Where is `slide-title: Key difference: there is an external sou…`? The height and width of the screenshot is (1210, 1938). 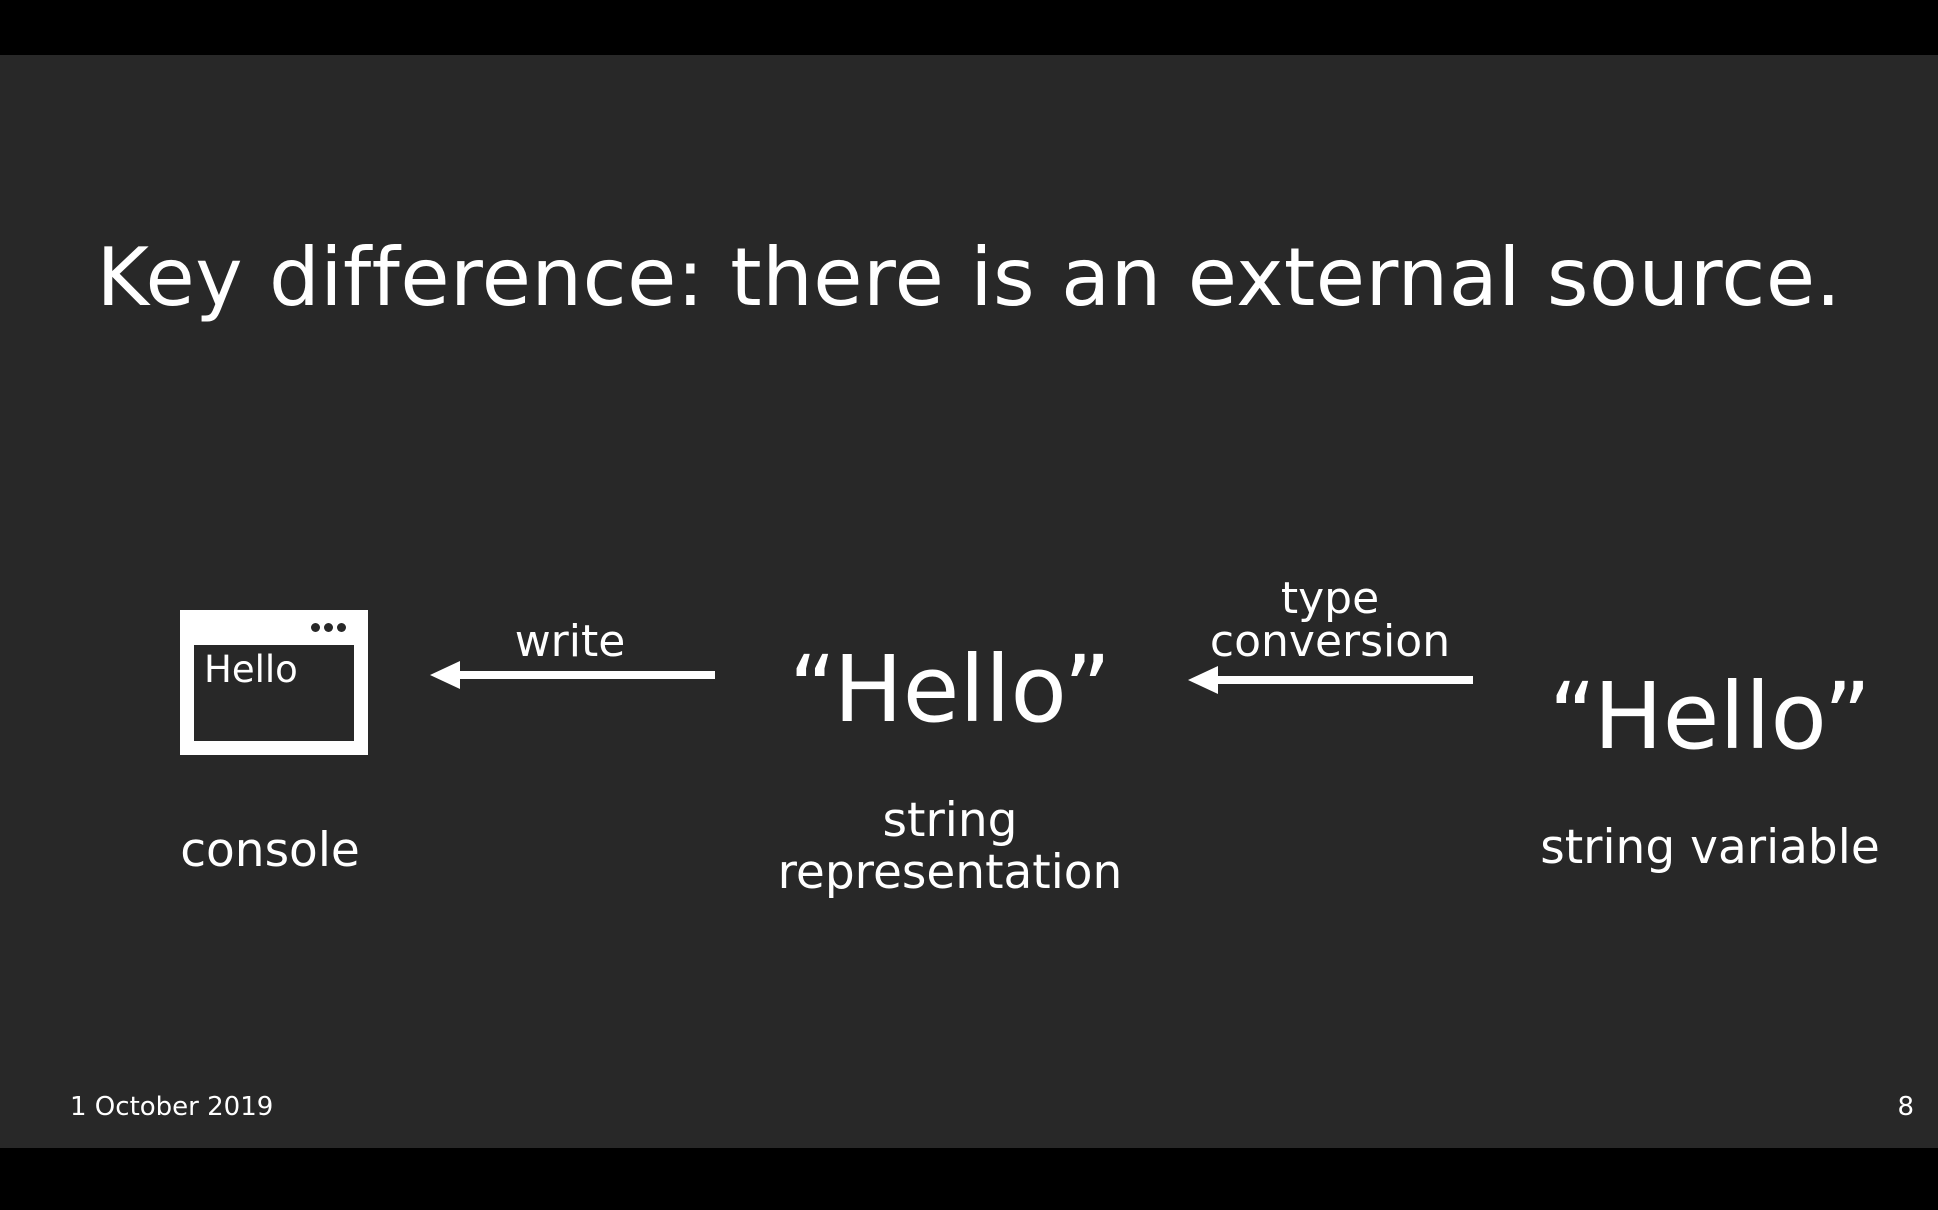 slide-title: Key difference: there is an external sou… is located at coordinates (969, 277).